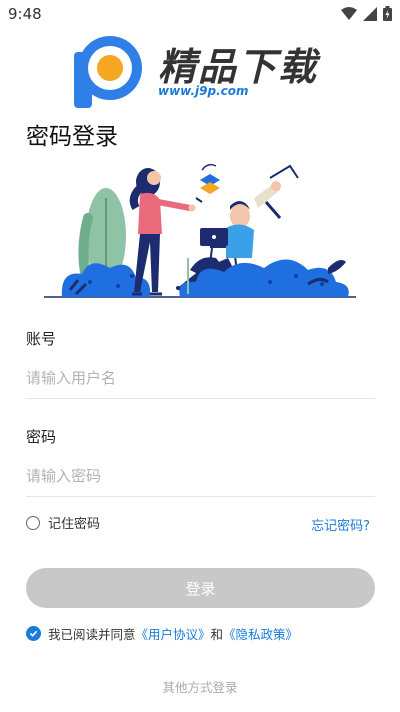 The height and width of the screenshot is (712, 400). Describe the element at coordinates (41, 339) in the screenshot. I see `account-label: 账号` at that location.